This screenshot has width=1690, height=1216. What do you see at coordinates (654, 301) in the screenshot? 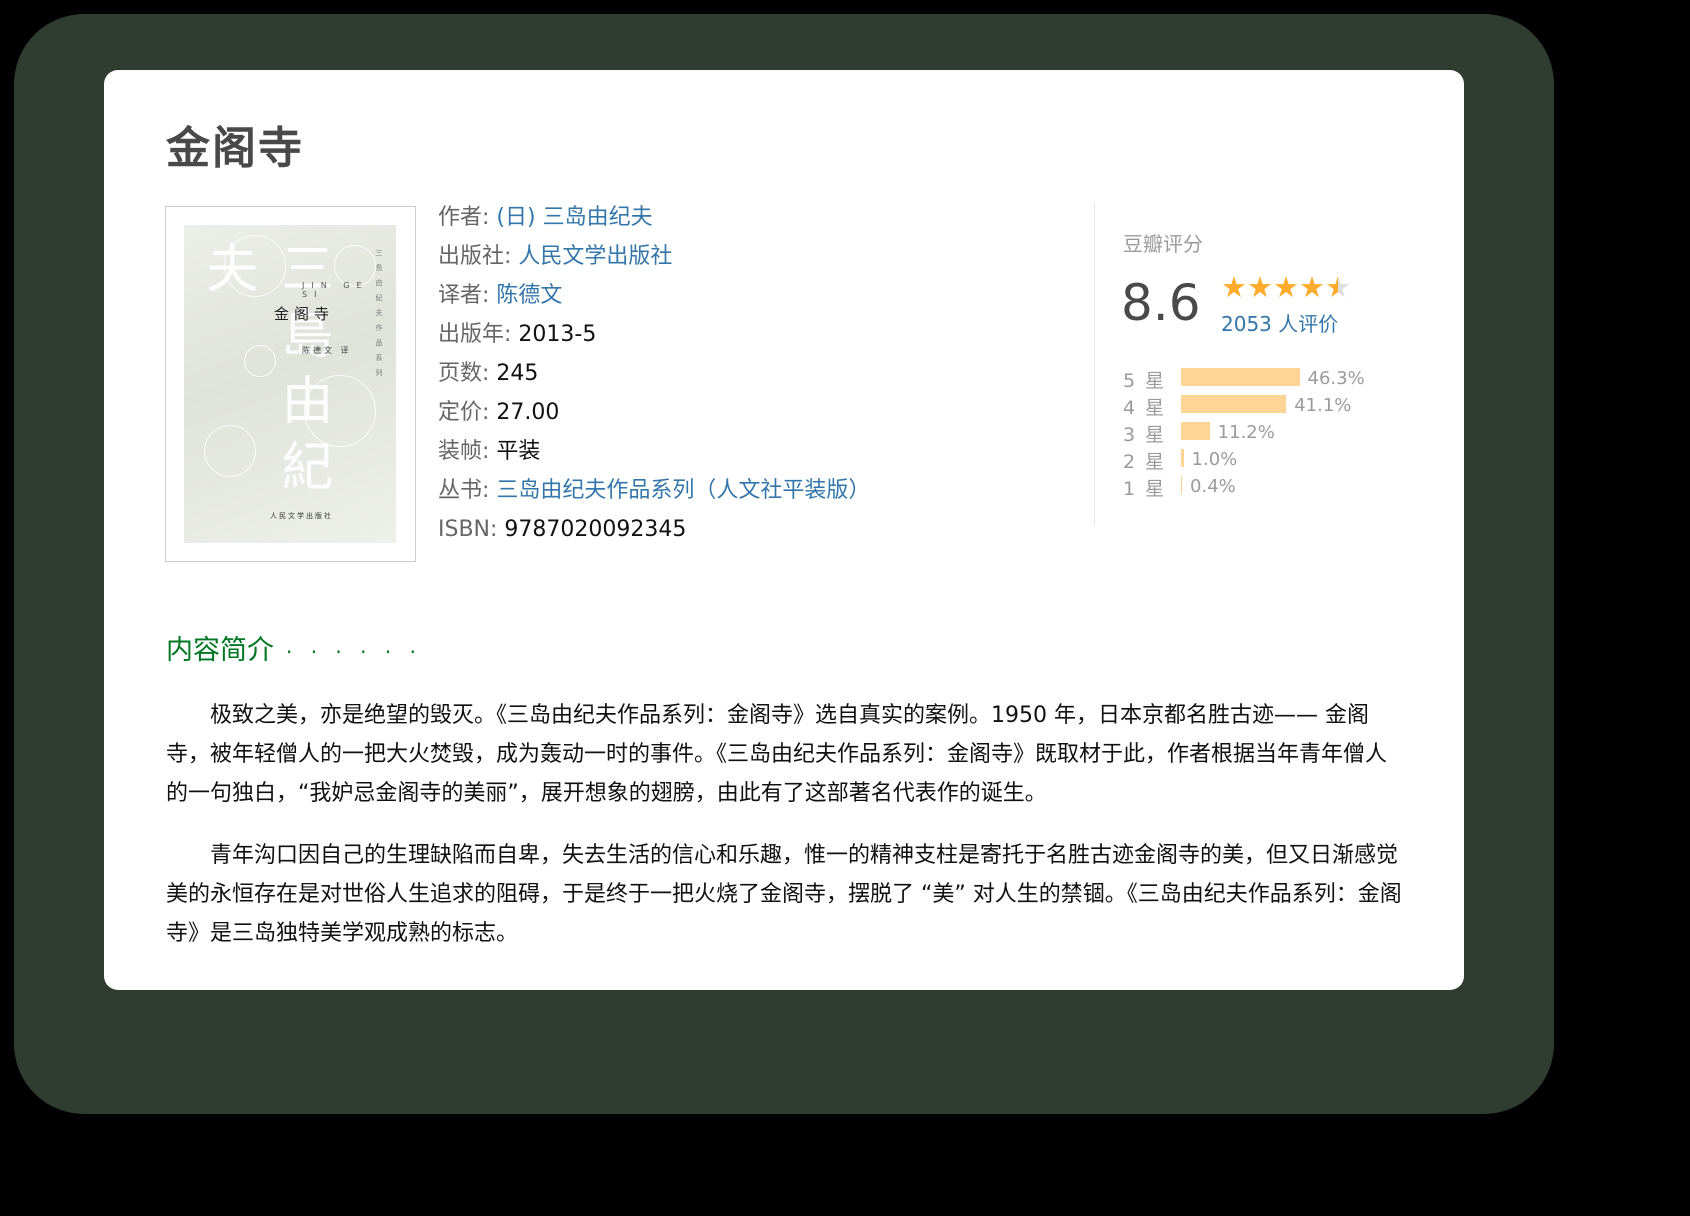
I see `info-translator: 译者: 陈德文` at bounding box center [654, 301].